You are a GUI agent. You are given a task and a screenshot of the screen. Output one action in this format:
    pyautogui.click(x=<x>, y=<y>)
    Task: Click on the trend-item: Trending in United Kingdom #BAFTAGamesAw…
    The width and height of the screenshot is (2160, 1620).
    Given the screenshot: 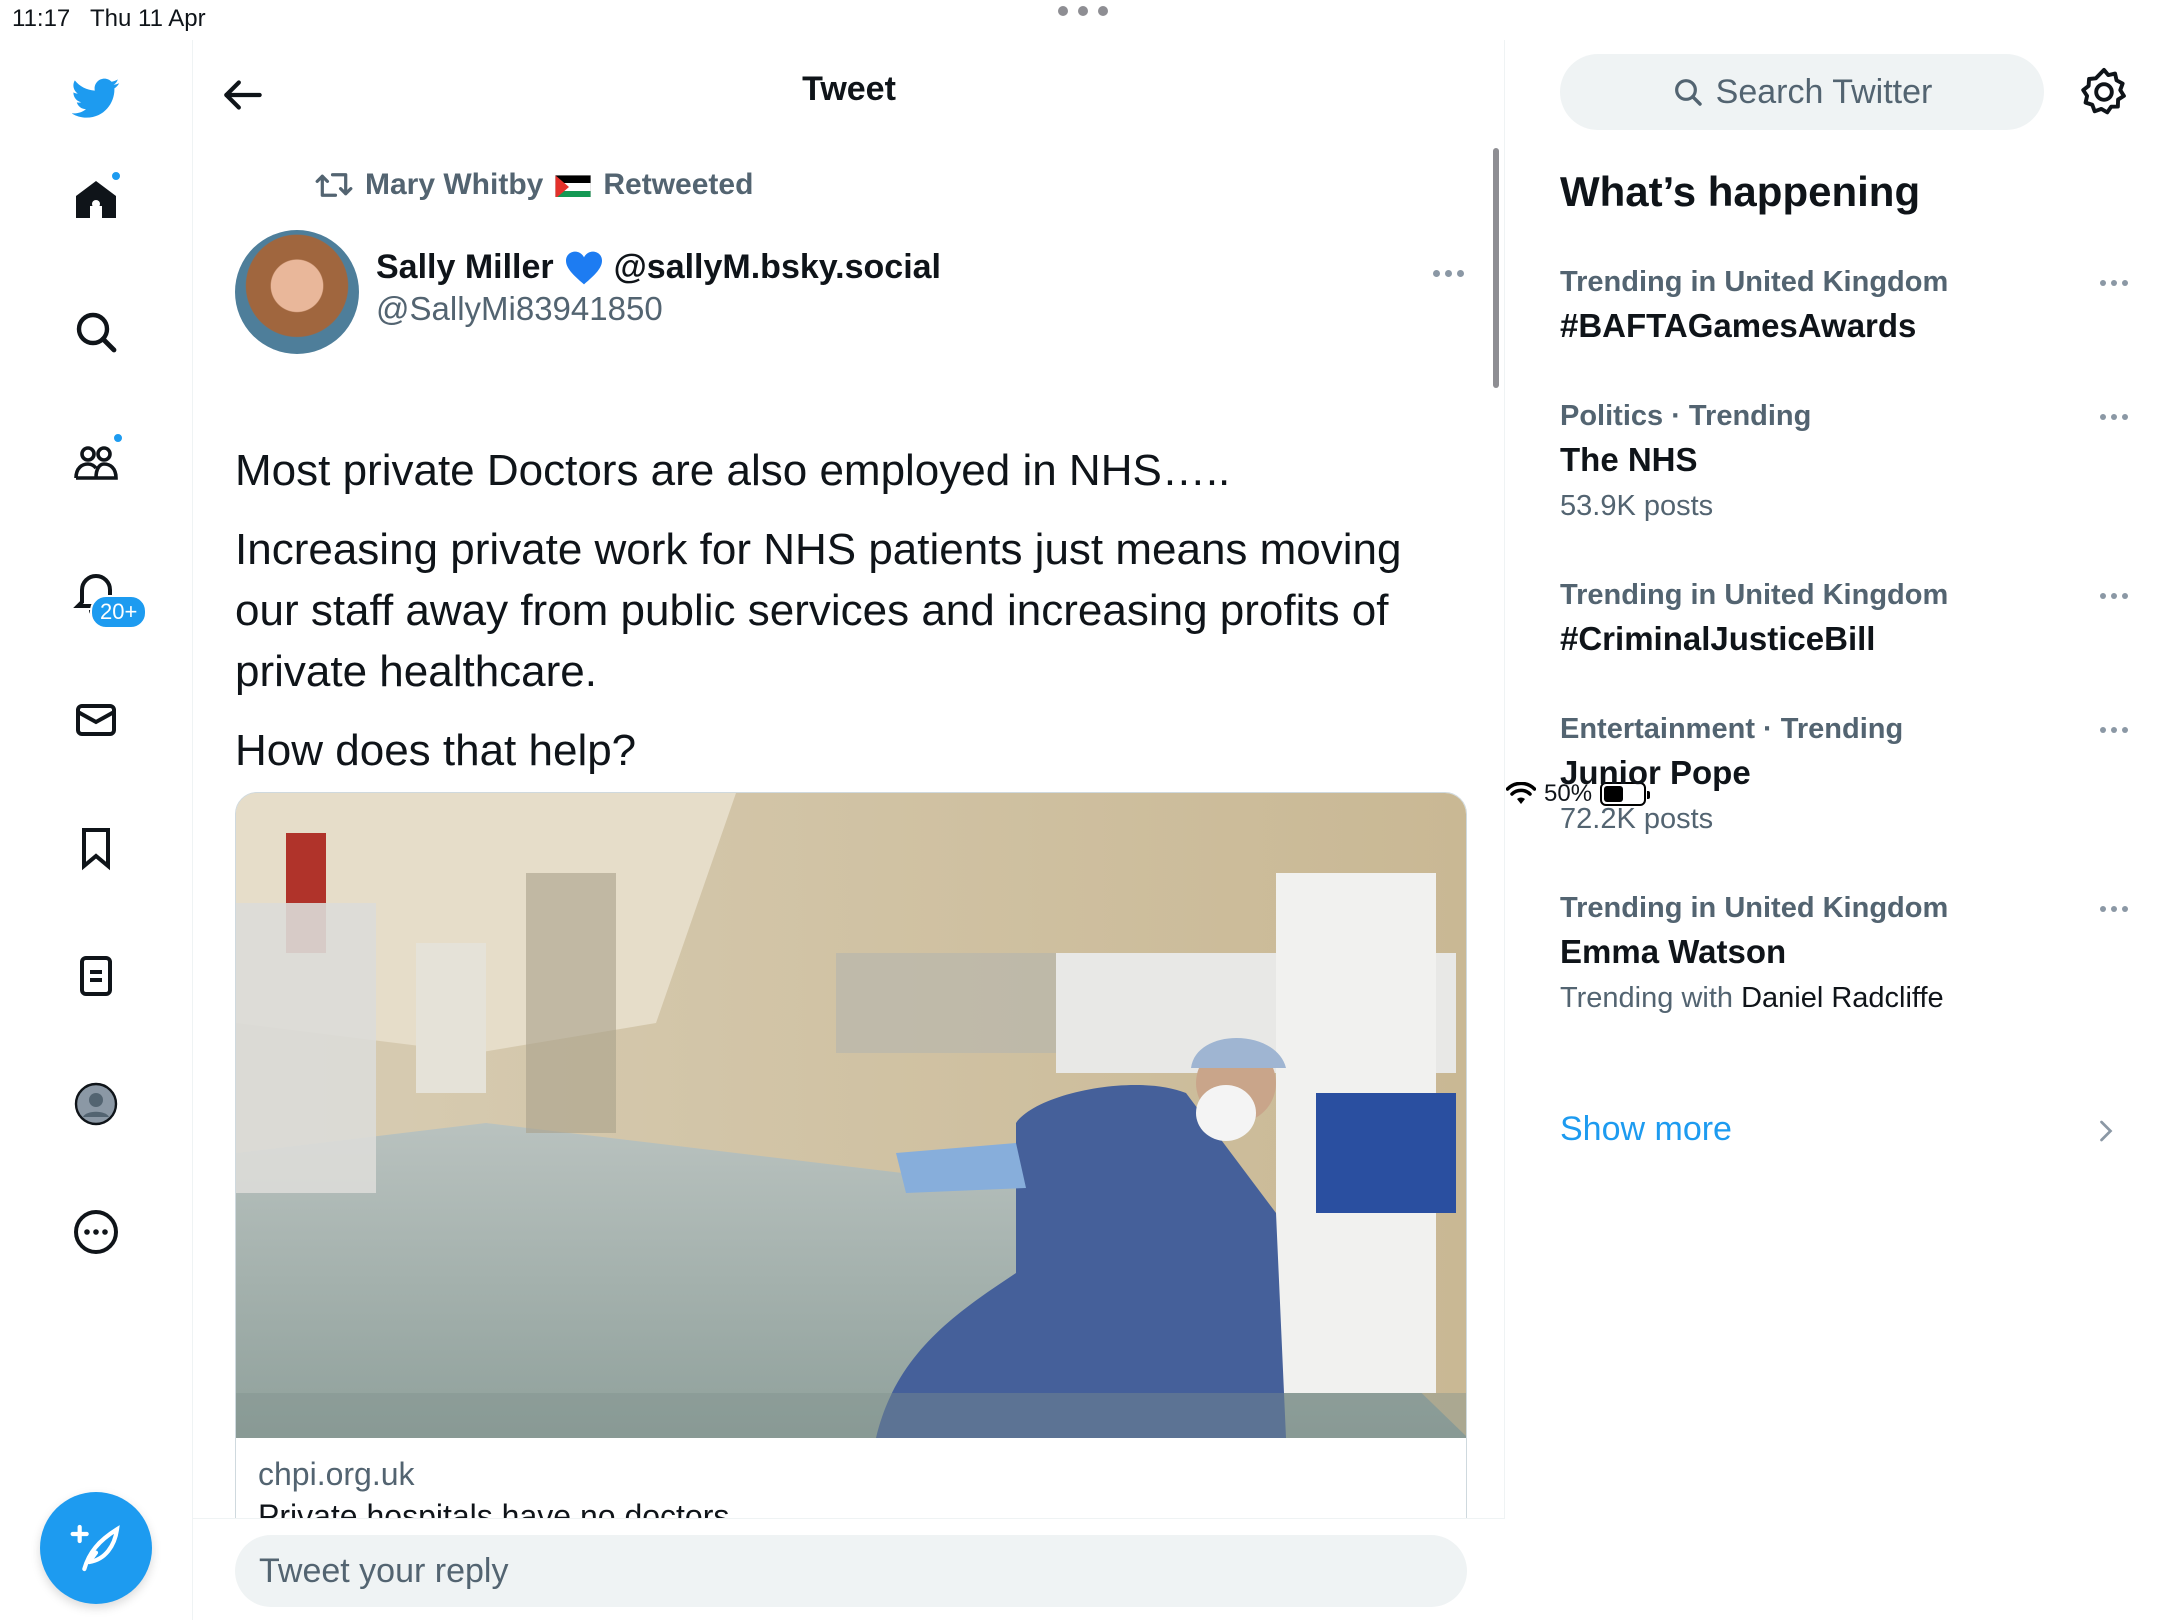 What is the action you would take?
    pyautogui.click(x=1844, y=306)
    